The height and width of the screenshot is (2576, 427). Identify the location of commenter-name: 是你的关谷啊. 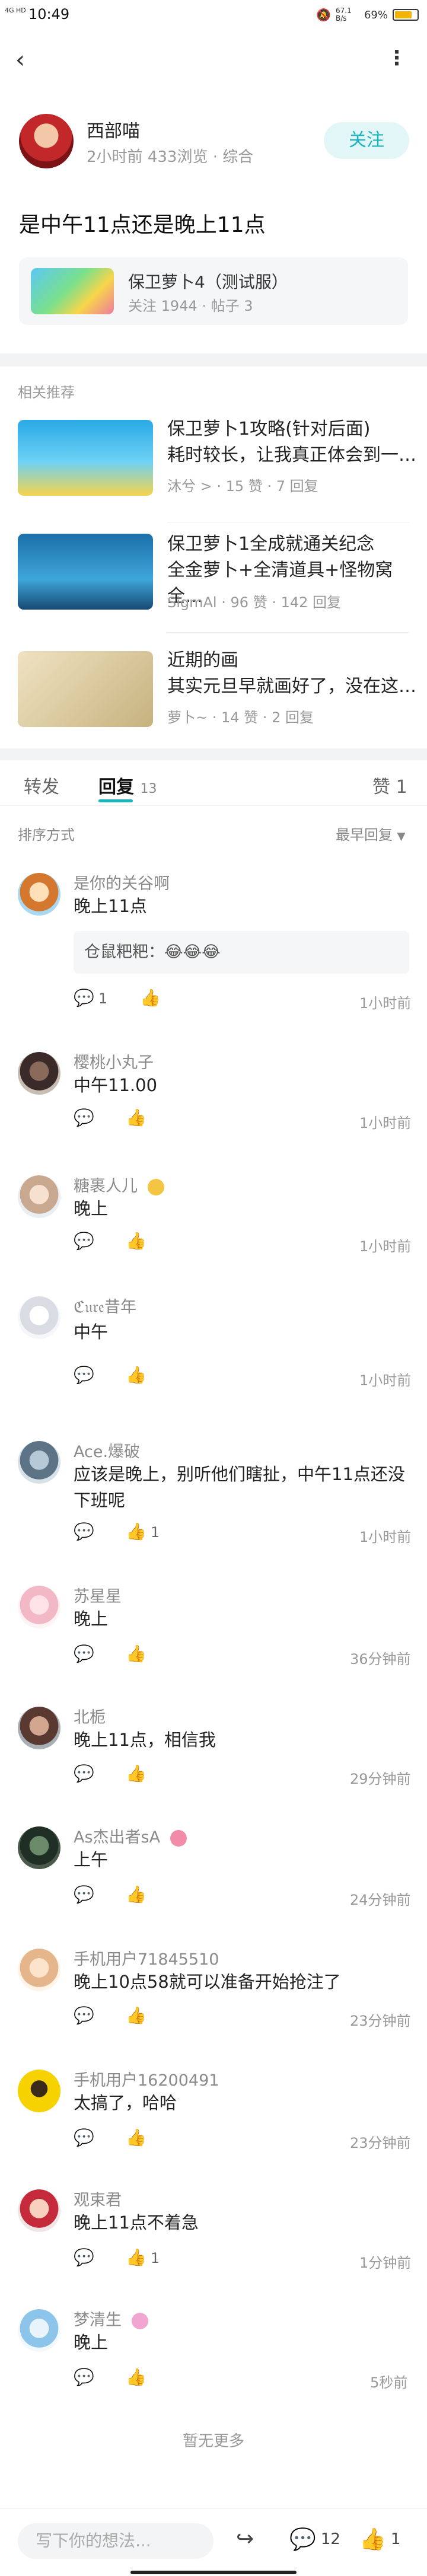
(122, 882).